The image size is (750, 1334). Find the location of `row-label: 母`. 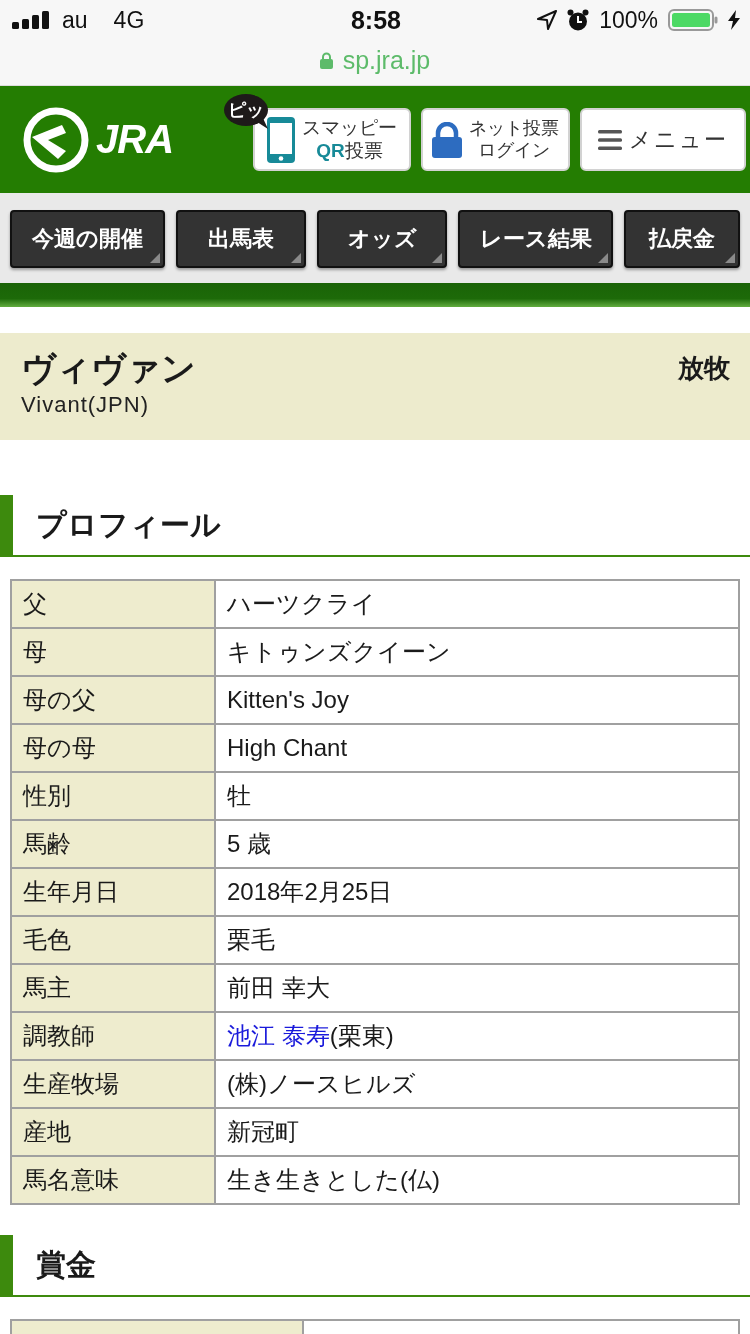

row-label: 母 is located at coordinates (113, 652).